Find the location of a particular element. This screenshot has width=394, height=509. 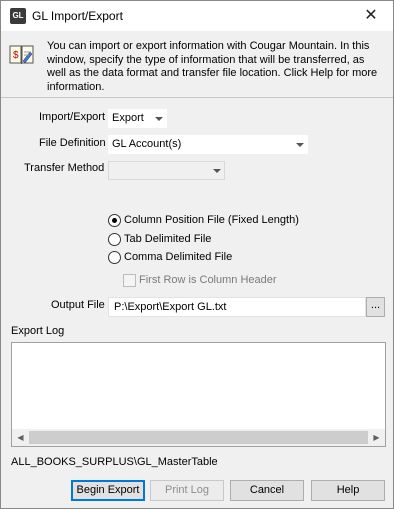

window-title: GL Import/Export is located at coordinates (77, 16).